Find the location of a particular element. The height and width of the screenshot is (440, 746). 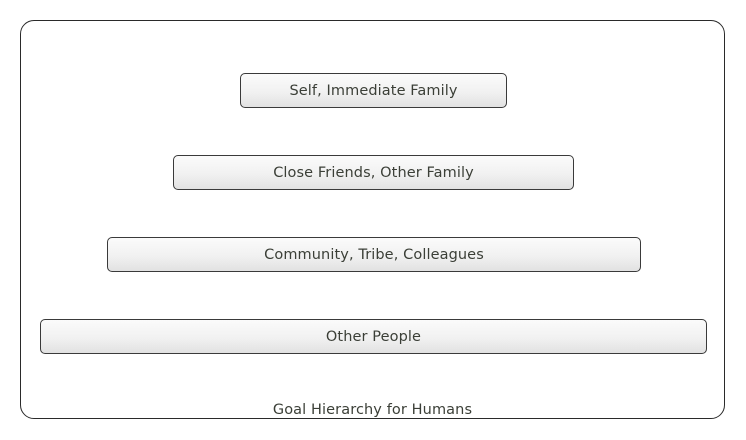

tier-close-friends-other-family: Close Friends, Other Family is located at coordinates (373, 172).